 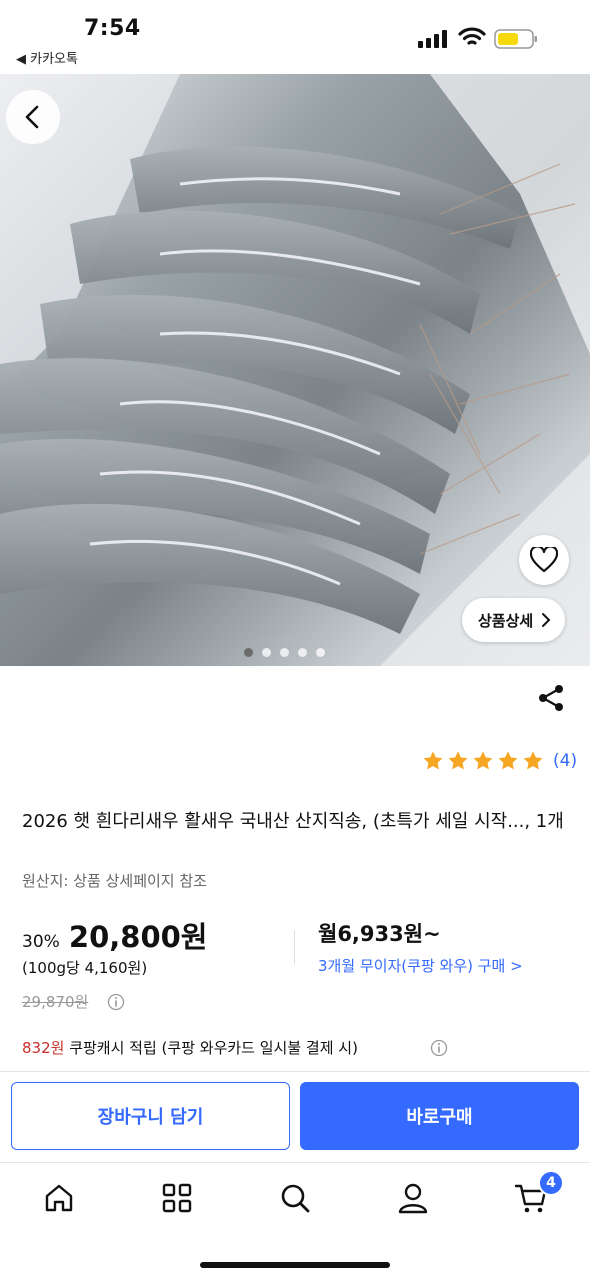 What do you see at coordinates (551, 1183) in the screenshot?
I see `cart-count-badge: 4` at bounding box center [551, 1183].